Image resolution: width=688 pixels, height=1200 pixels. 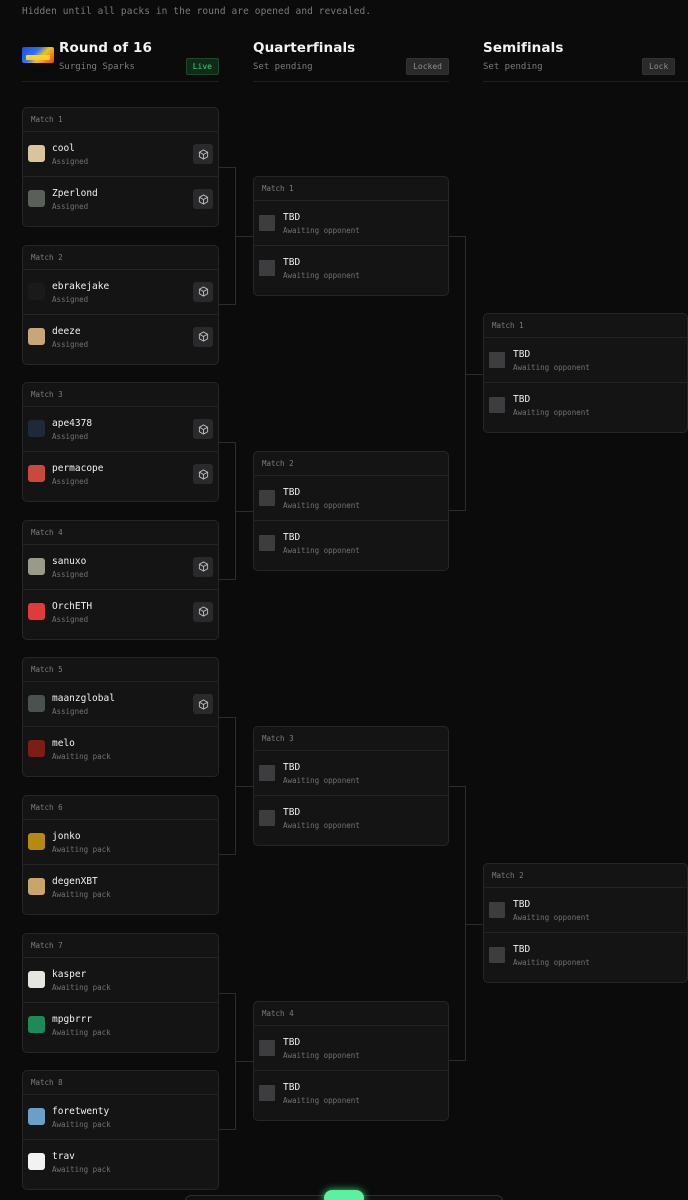 I want to click on column-subtitle: Surging Sparks, so click(x=97, y=67).